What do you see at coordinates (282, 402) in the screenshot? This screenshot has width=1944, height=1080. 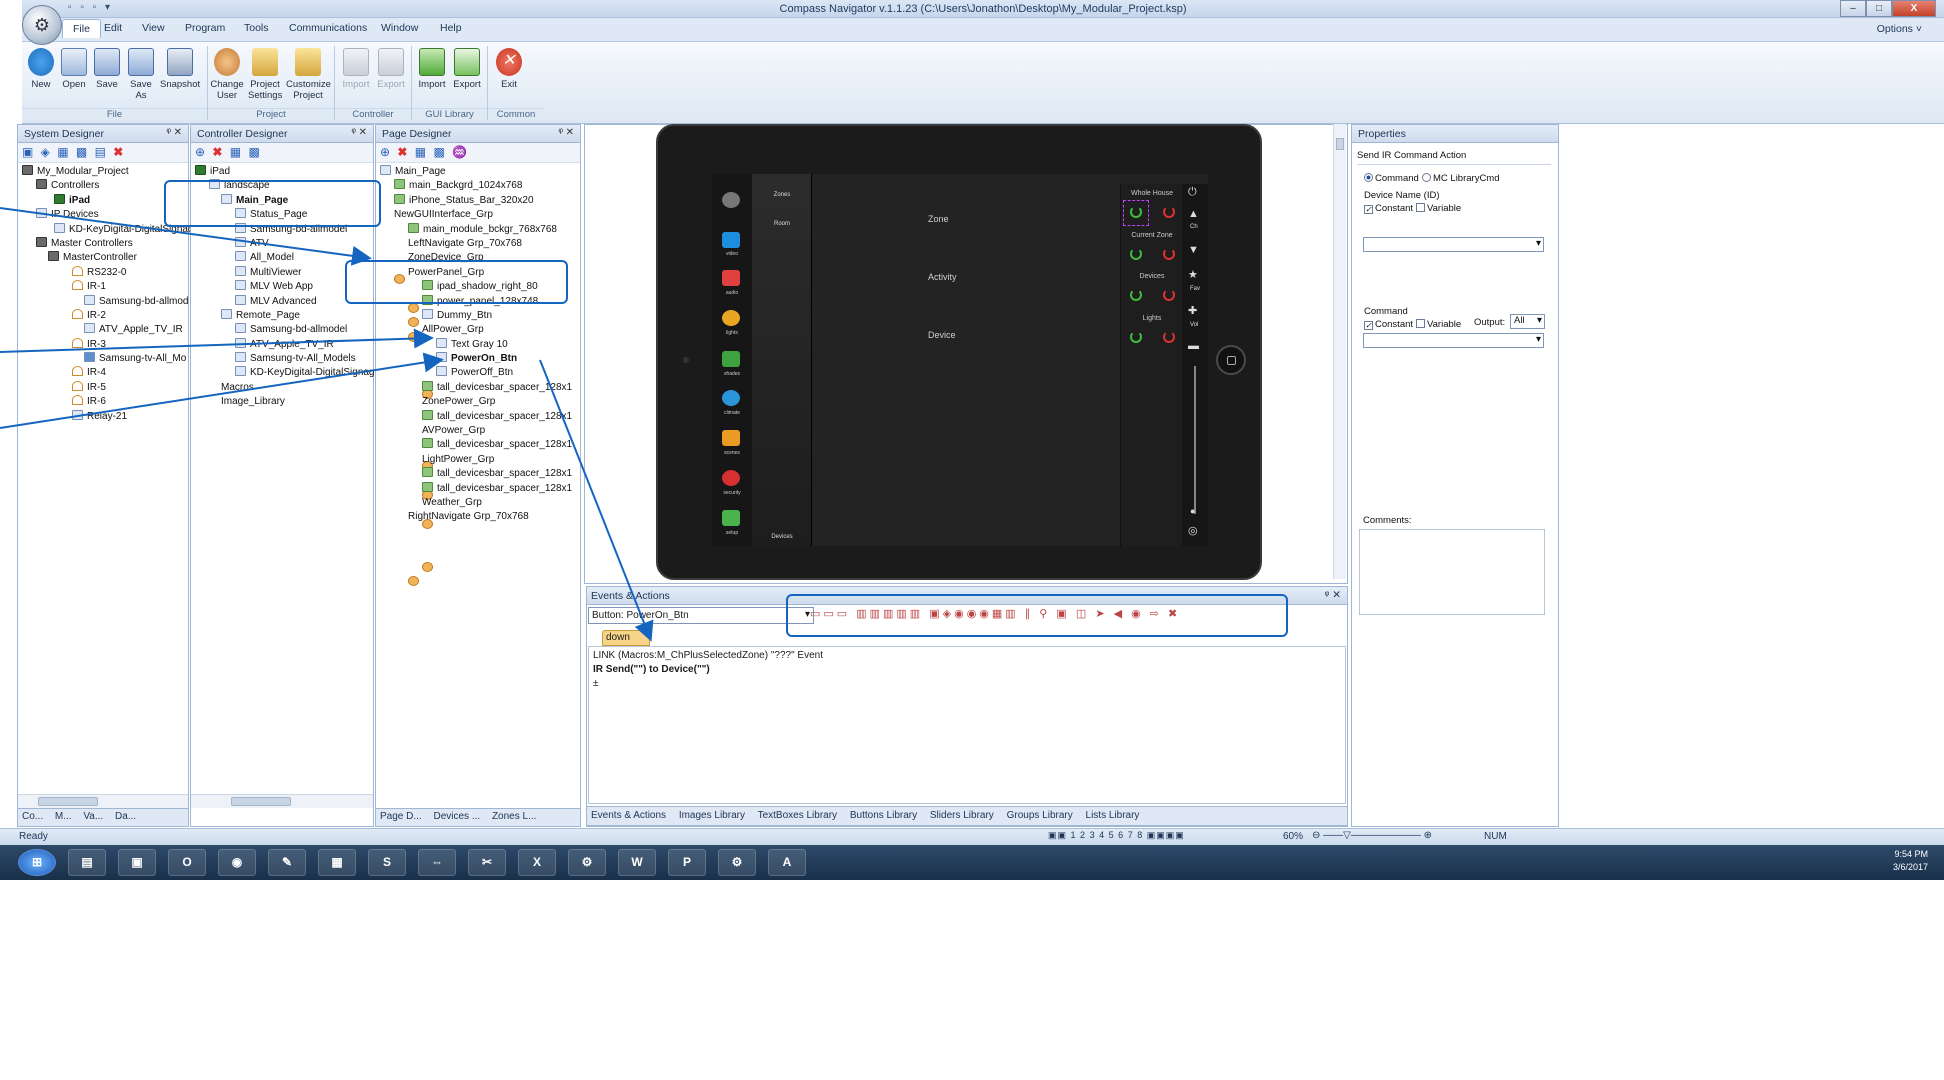 I see `tree-item: Image_Library` at bounding box center [282, 402].